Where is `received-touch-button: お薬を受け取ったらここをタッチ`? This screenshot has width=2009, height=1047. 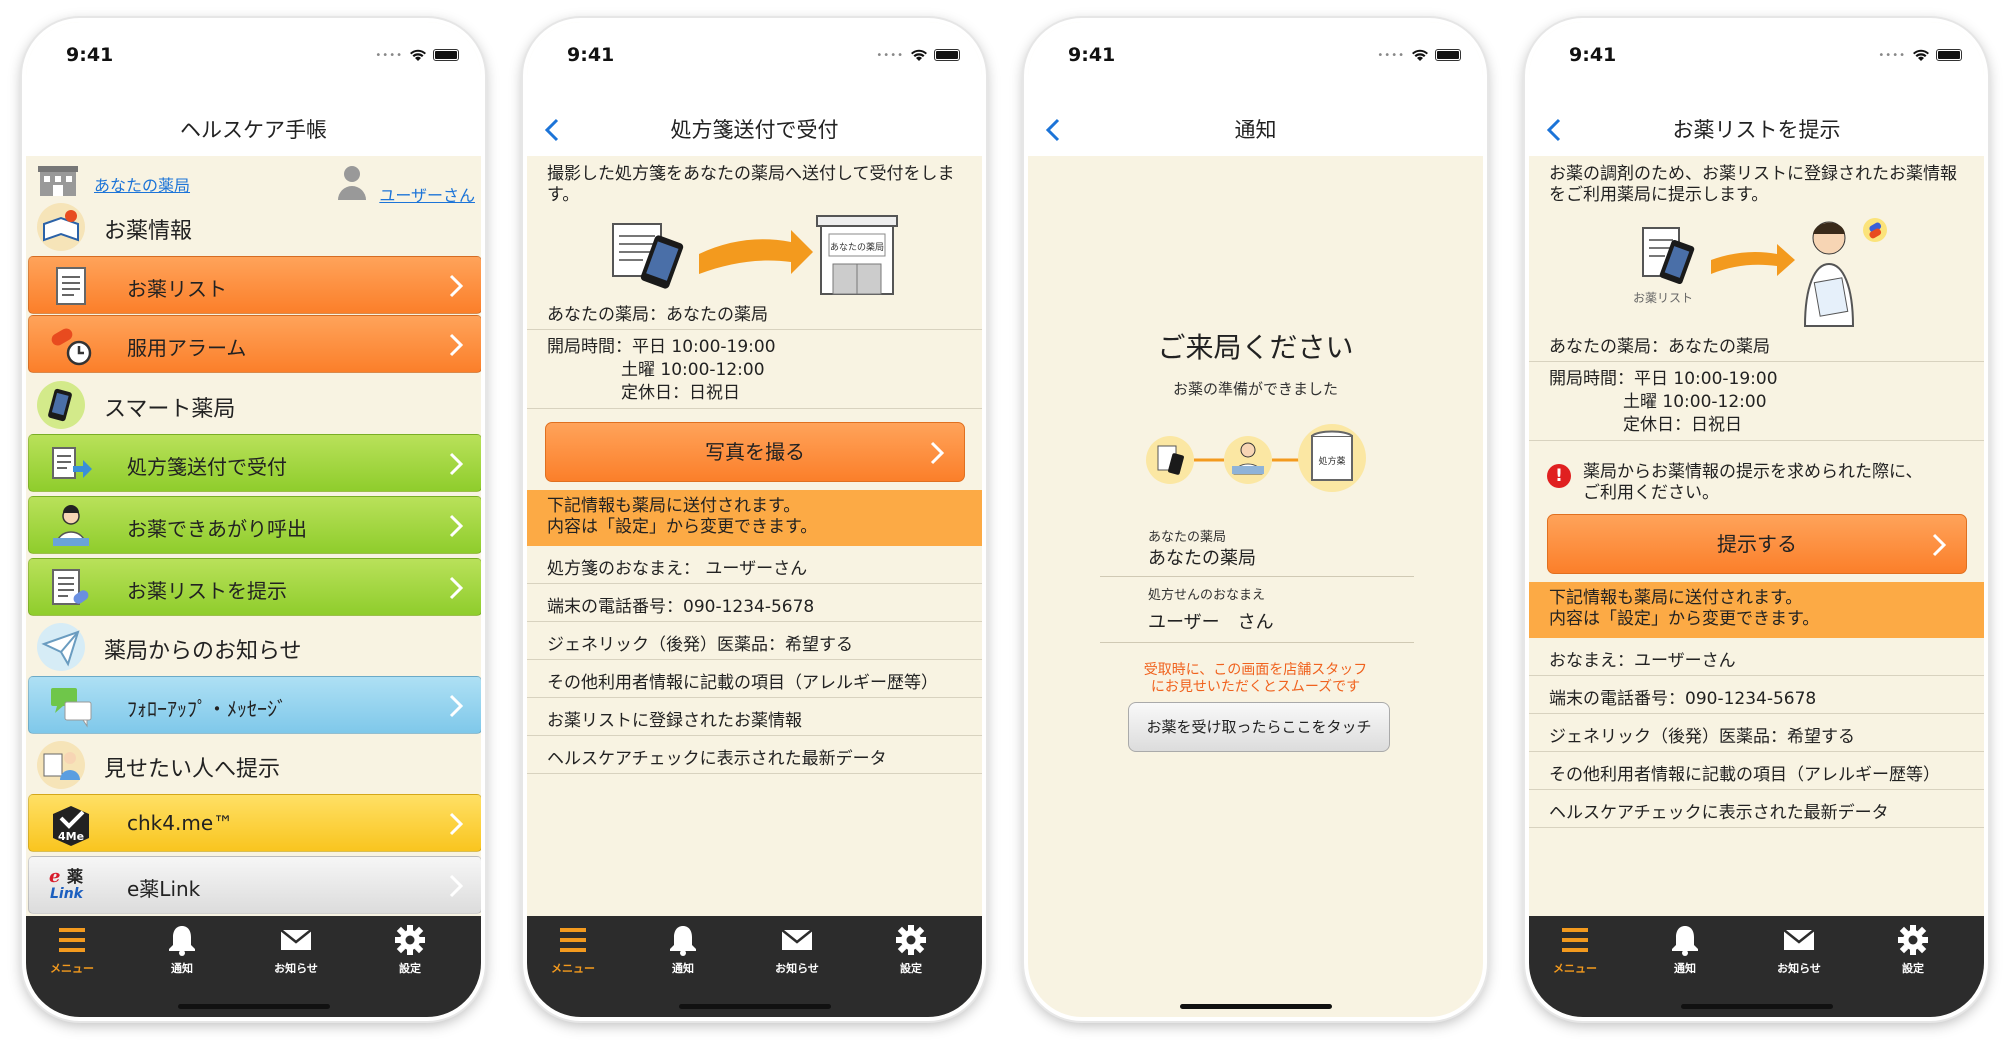
received-touch-button: お薬を受け取ったらここをタッチ is located at coordinates (1259, 727).